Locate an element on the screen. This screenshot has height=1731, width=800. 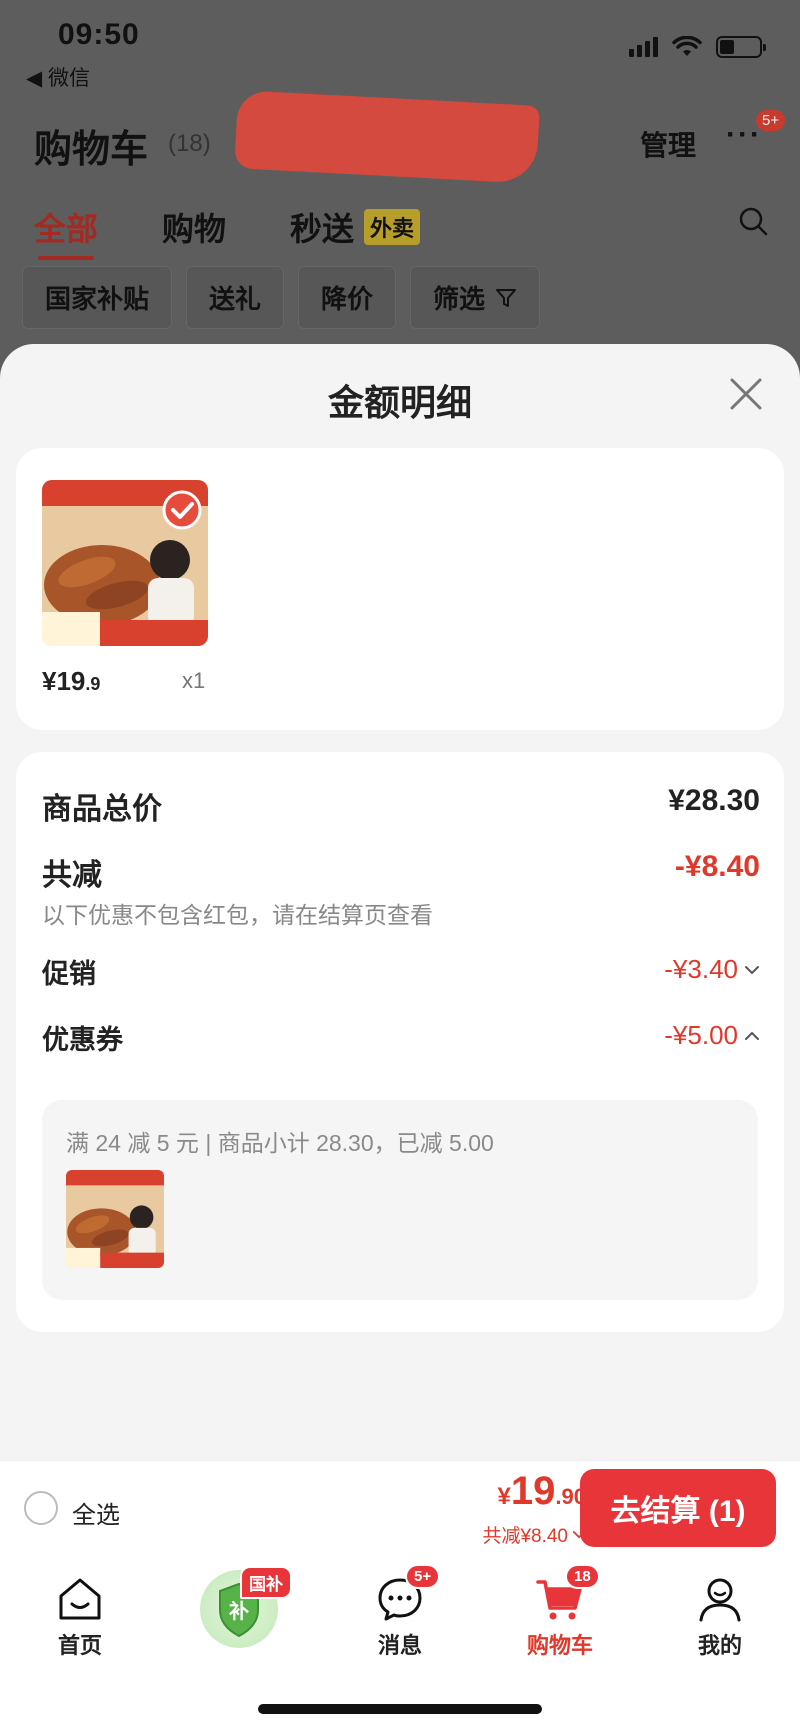
messages-badge: 5+ is located at coordinates (423, 1576).